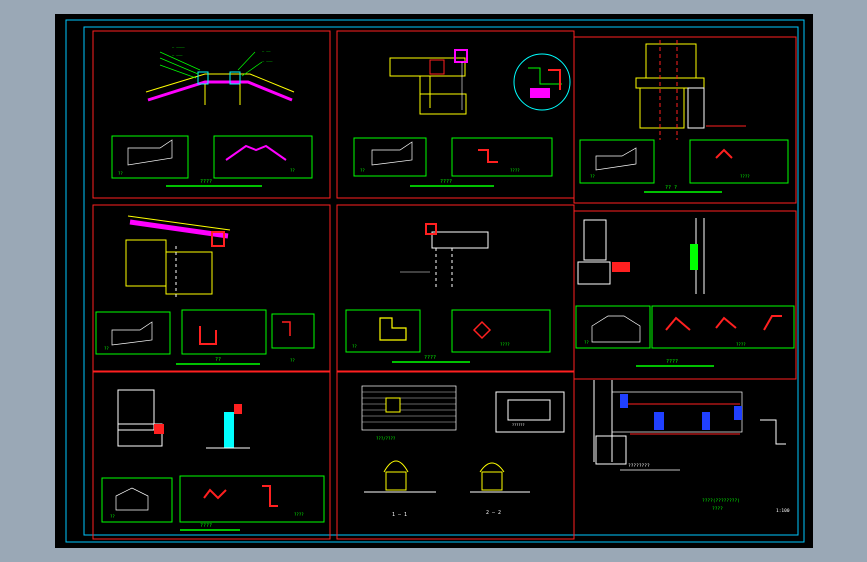 The height and width of the screenshot is (562, 867). Describe the element at coordinates (354, 346) in the screenshot. I see `panel-5-note-a: ??` at that location.